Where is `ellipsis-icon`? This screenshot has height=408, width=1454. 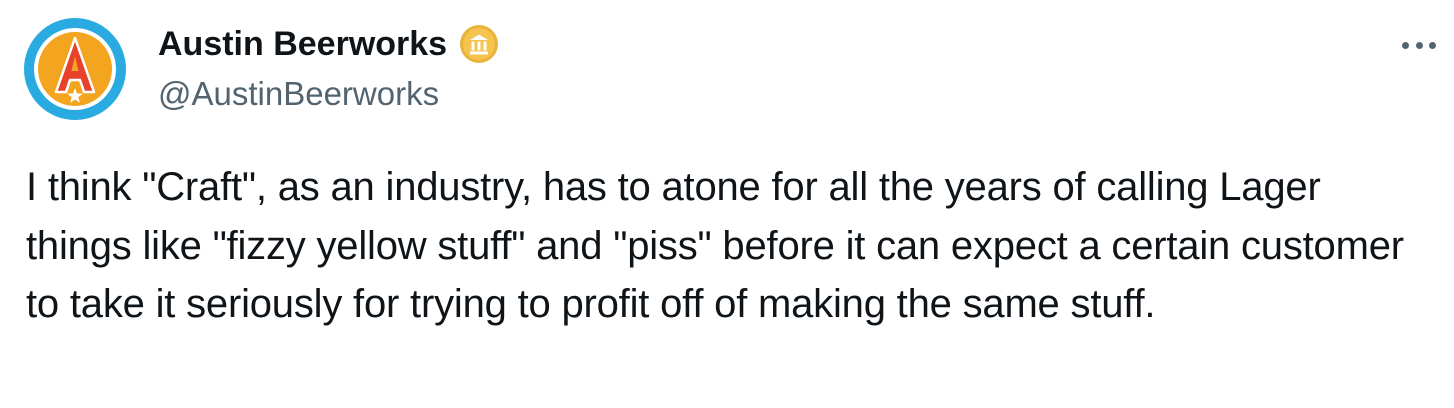
ellipsis-icon is located at coordinates (1405, 45).